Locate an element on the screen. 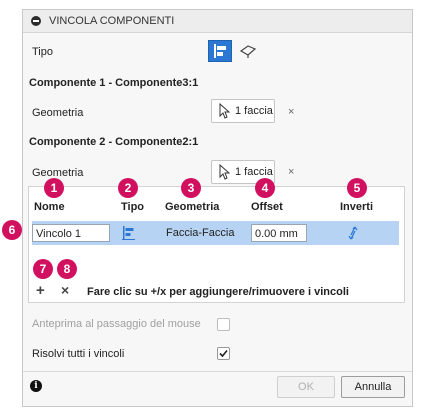 This screenshot has height=415, width=425. flush-constraint-icon is located at coordinates (220, 51).